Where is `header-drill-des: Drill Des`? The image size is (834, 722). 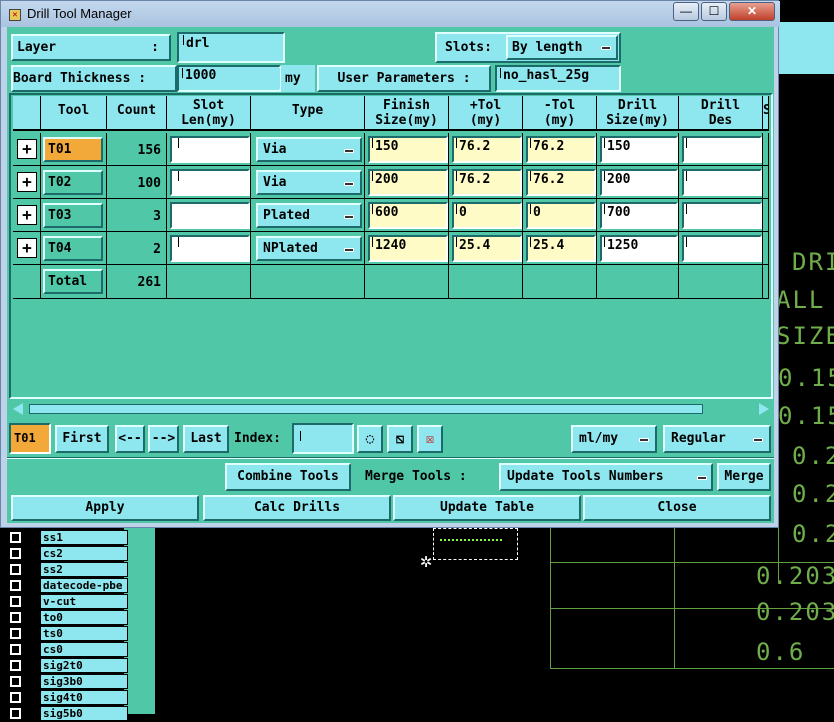
header-drill-des: Drill Des is located at coordinates (721, 113).